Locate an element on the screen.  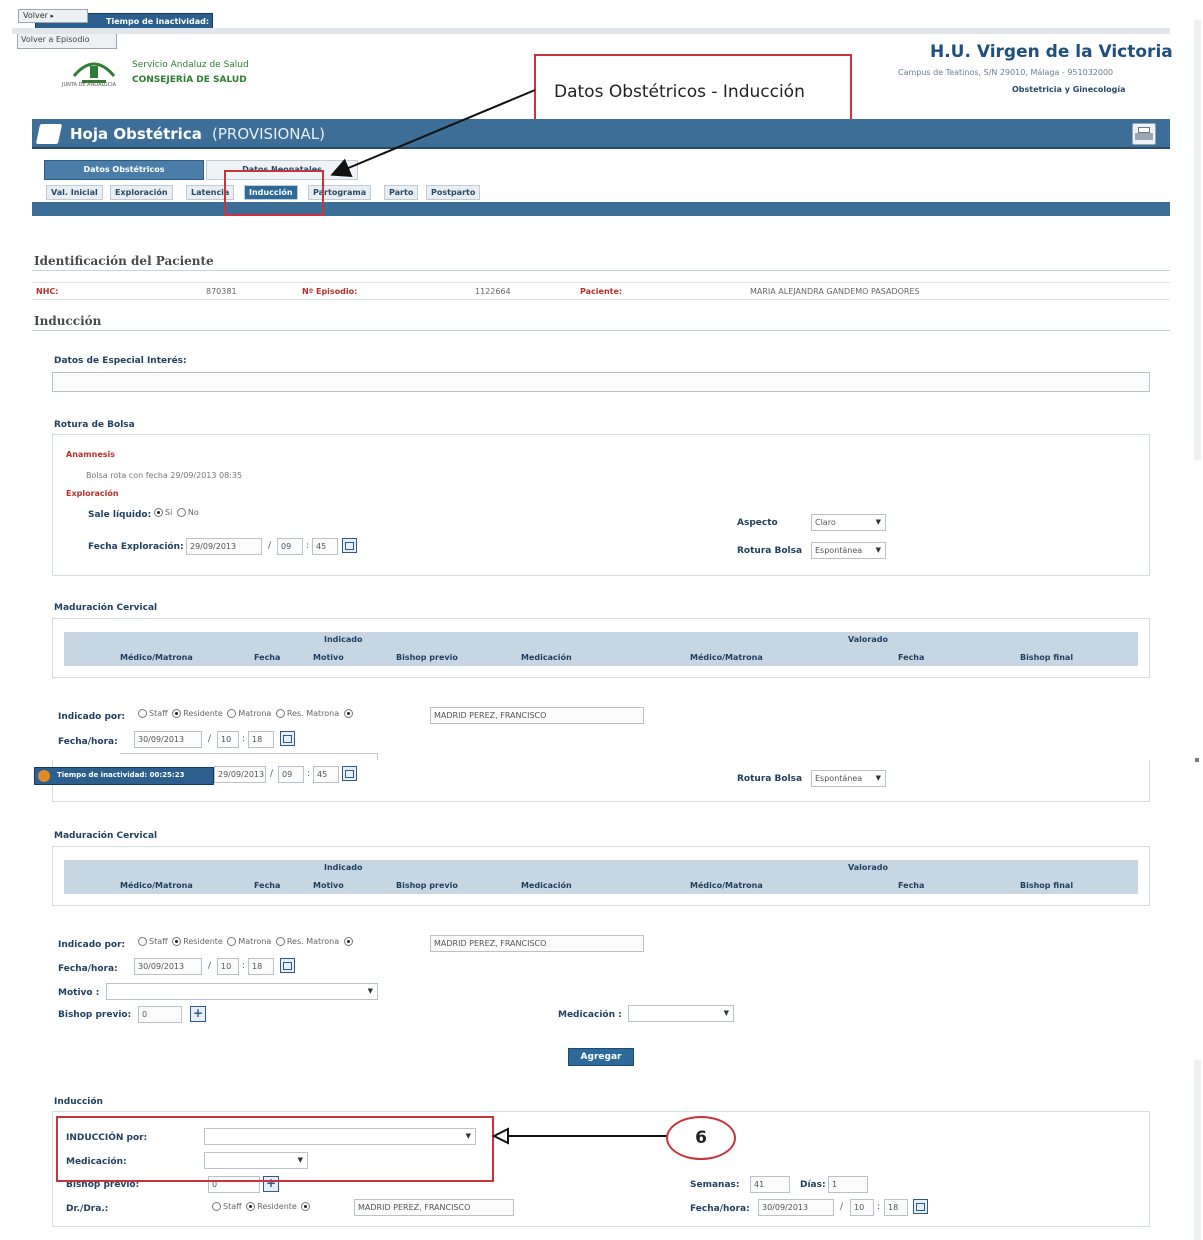
motivo-label: Motivo : is located at coordinates (79, 993).